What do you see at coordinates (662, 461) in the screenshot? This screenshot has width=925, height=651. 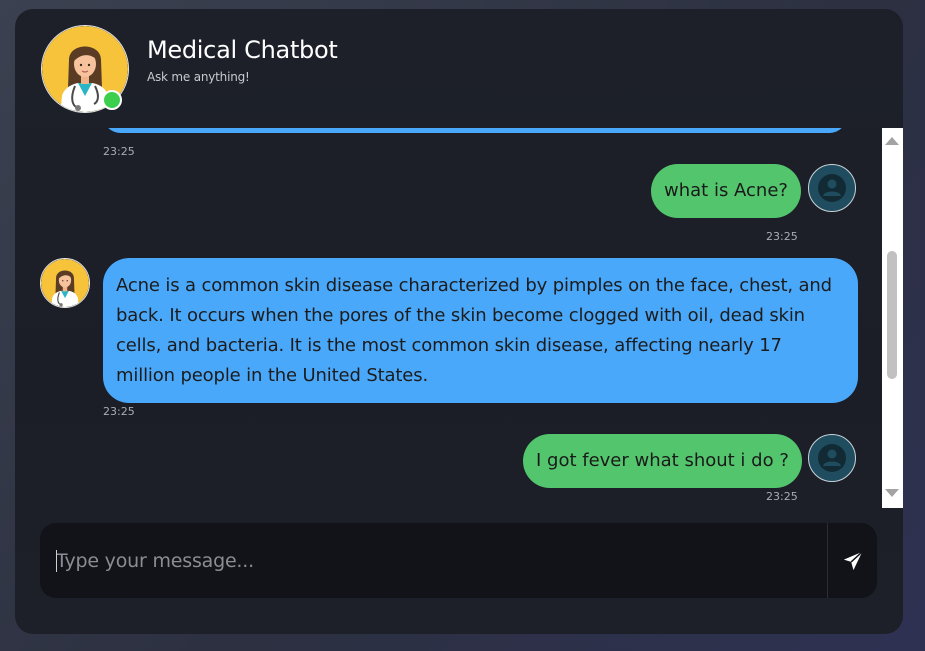 I see `user-message-bubble: I got fever what shout i do ?` at bounding box center [662, 461].